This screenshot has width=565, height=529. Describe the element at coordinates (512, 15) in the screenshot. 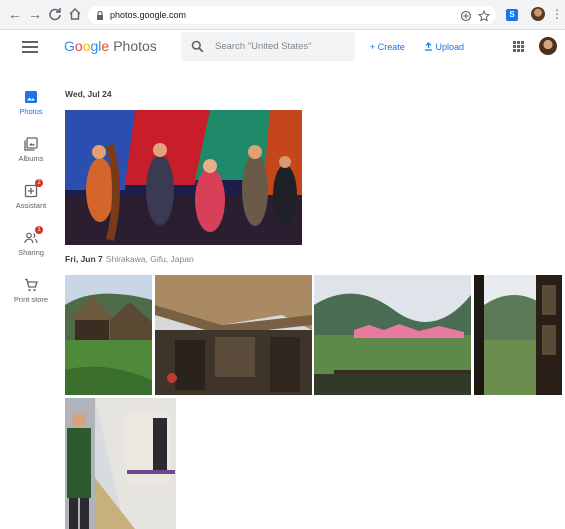

I see `extension-icon: S` at that location.